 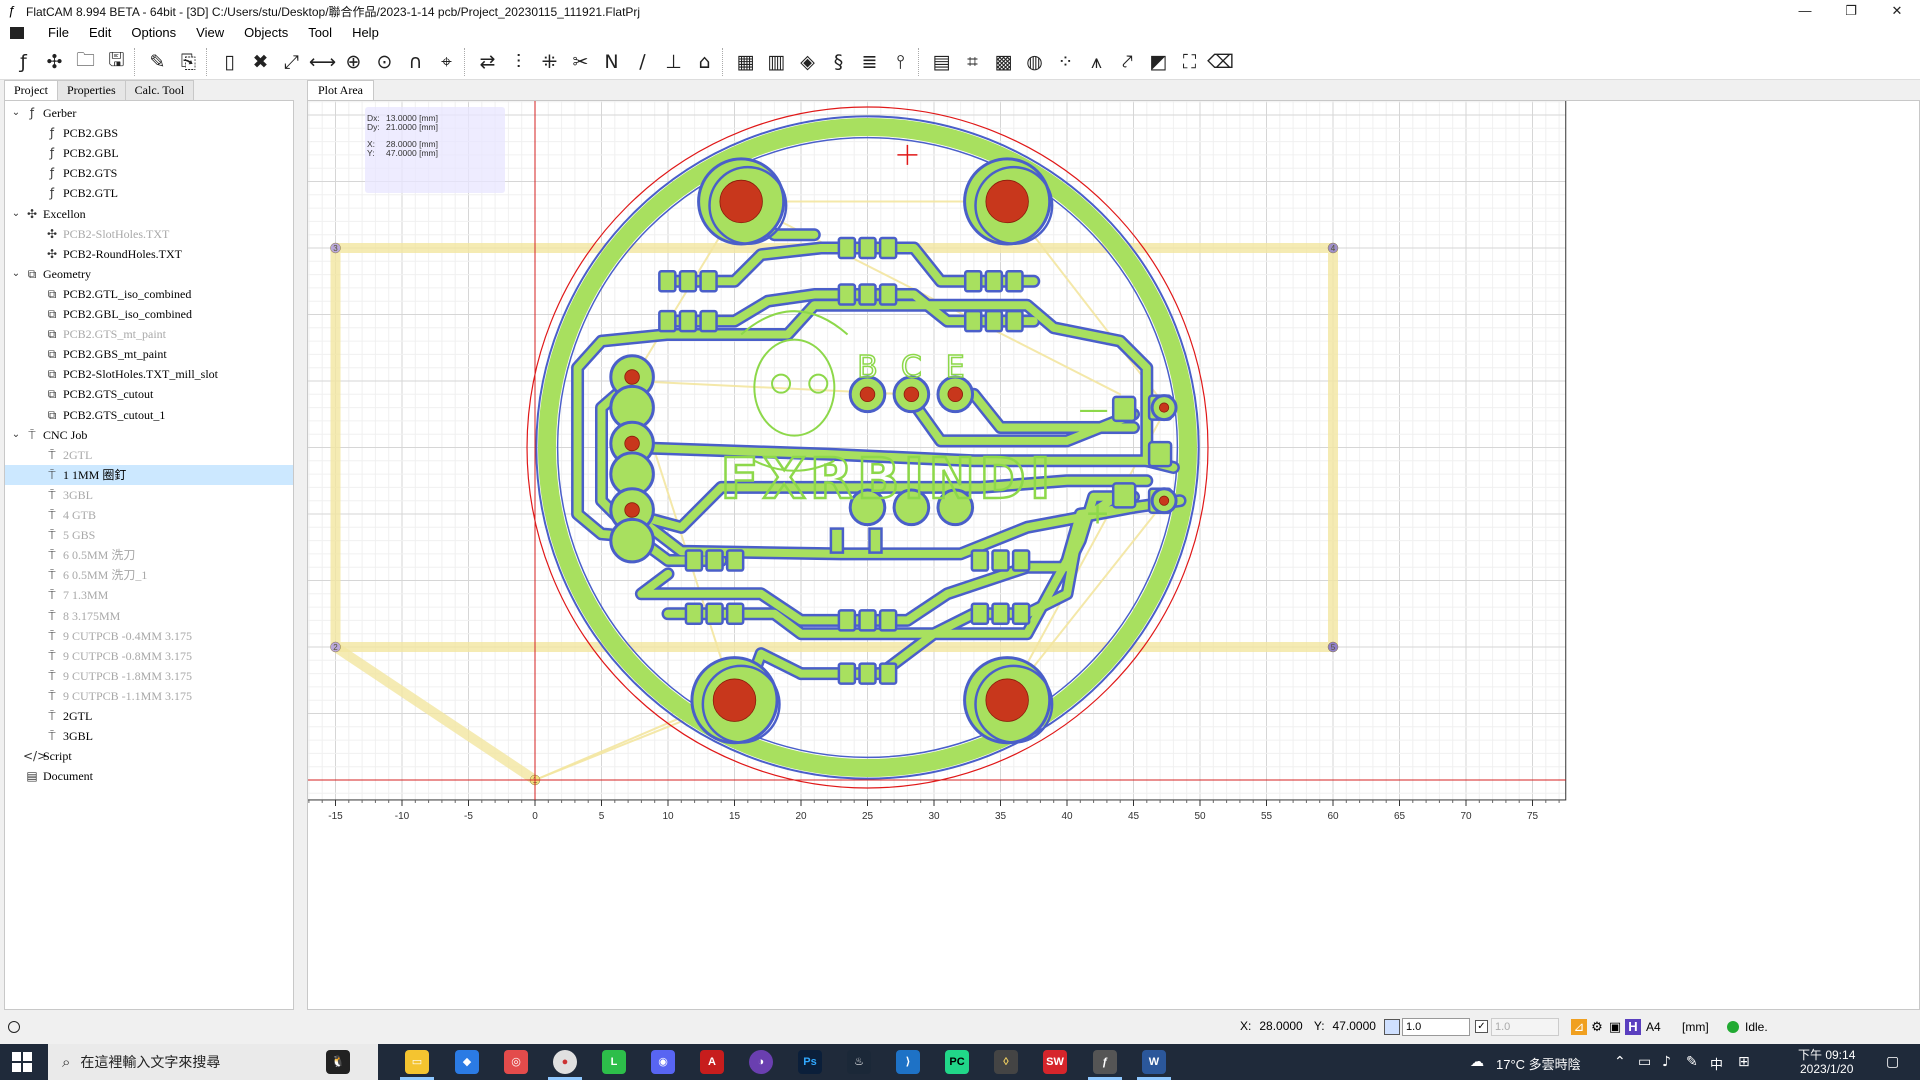 What do you see at coordinates (565, 1062) in the screenshot?
I see `chrome-icon: ●` at bounding box center [565, 1062].